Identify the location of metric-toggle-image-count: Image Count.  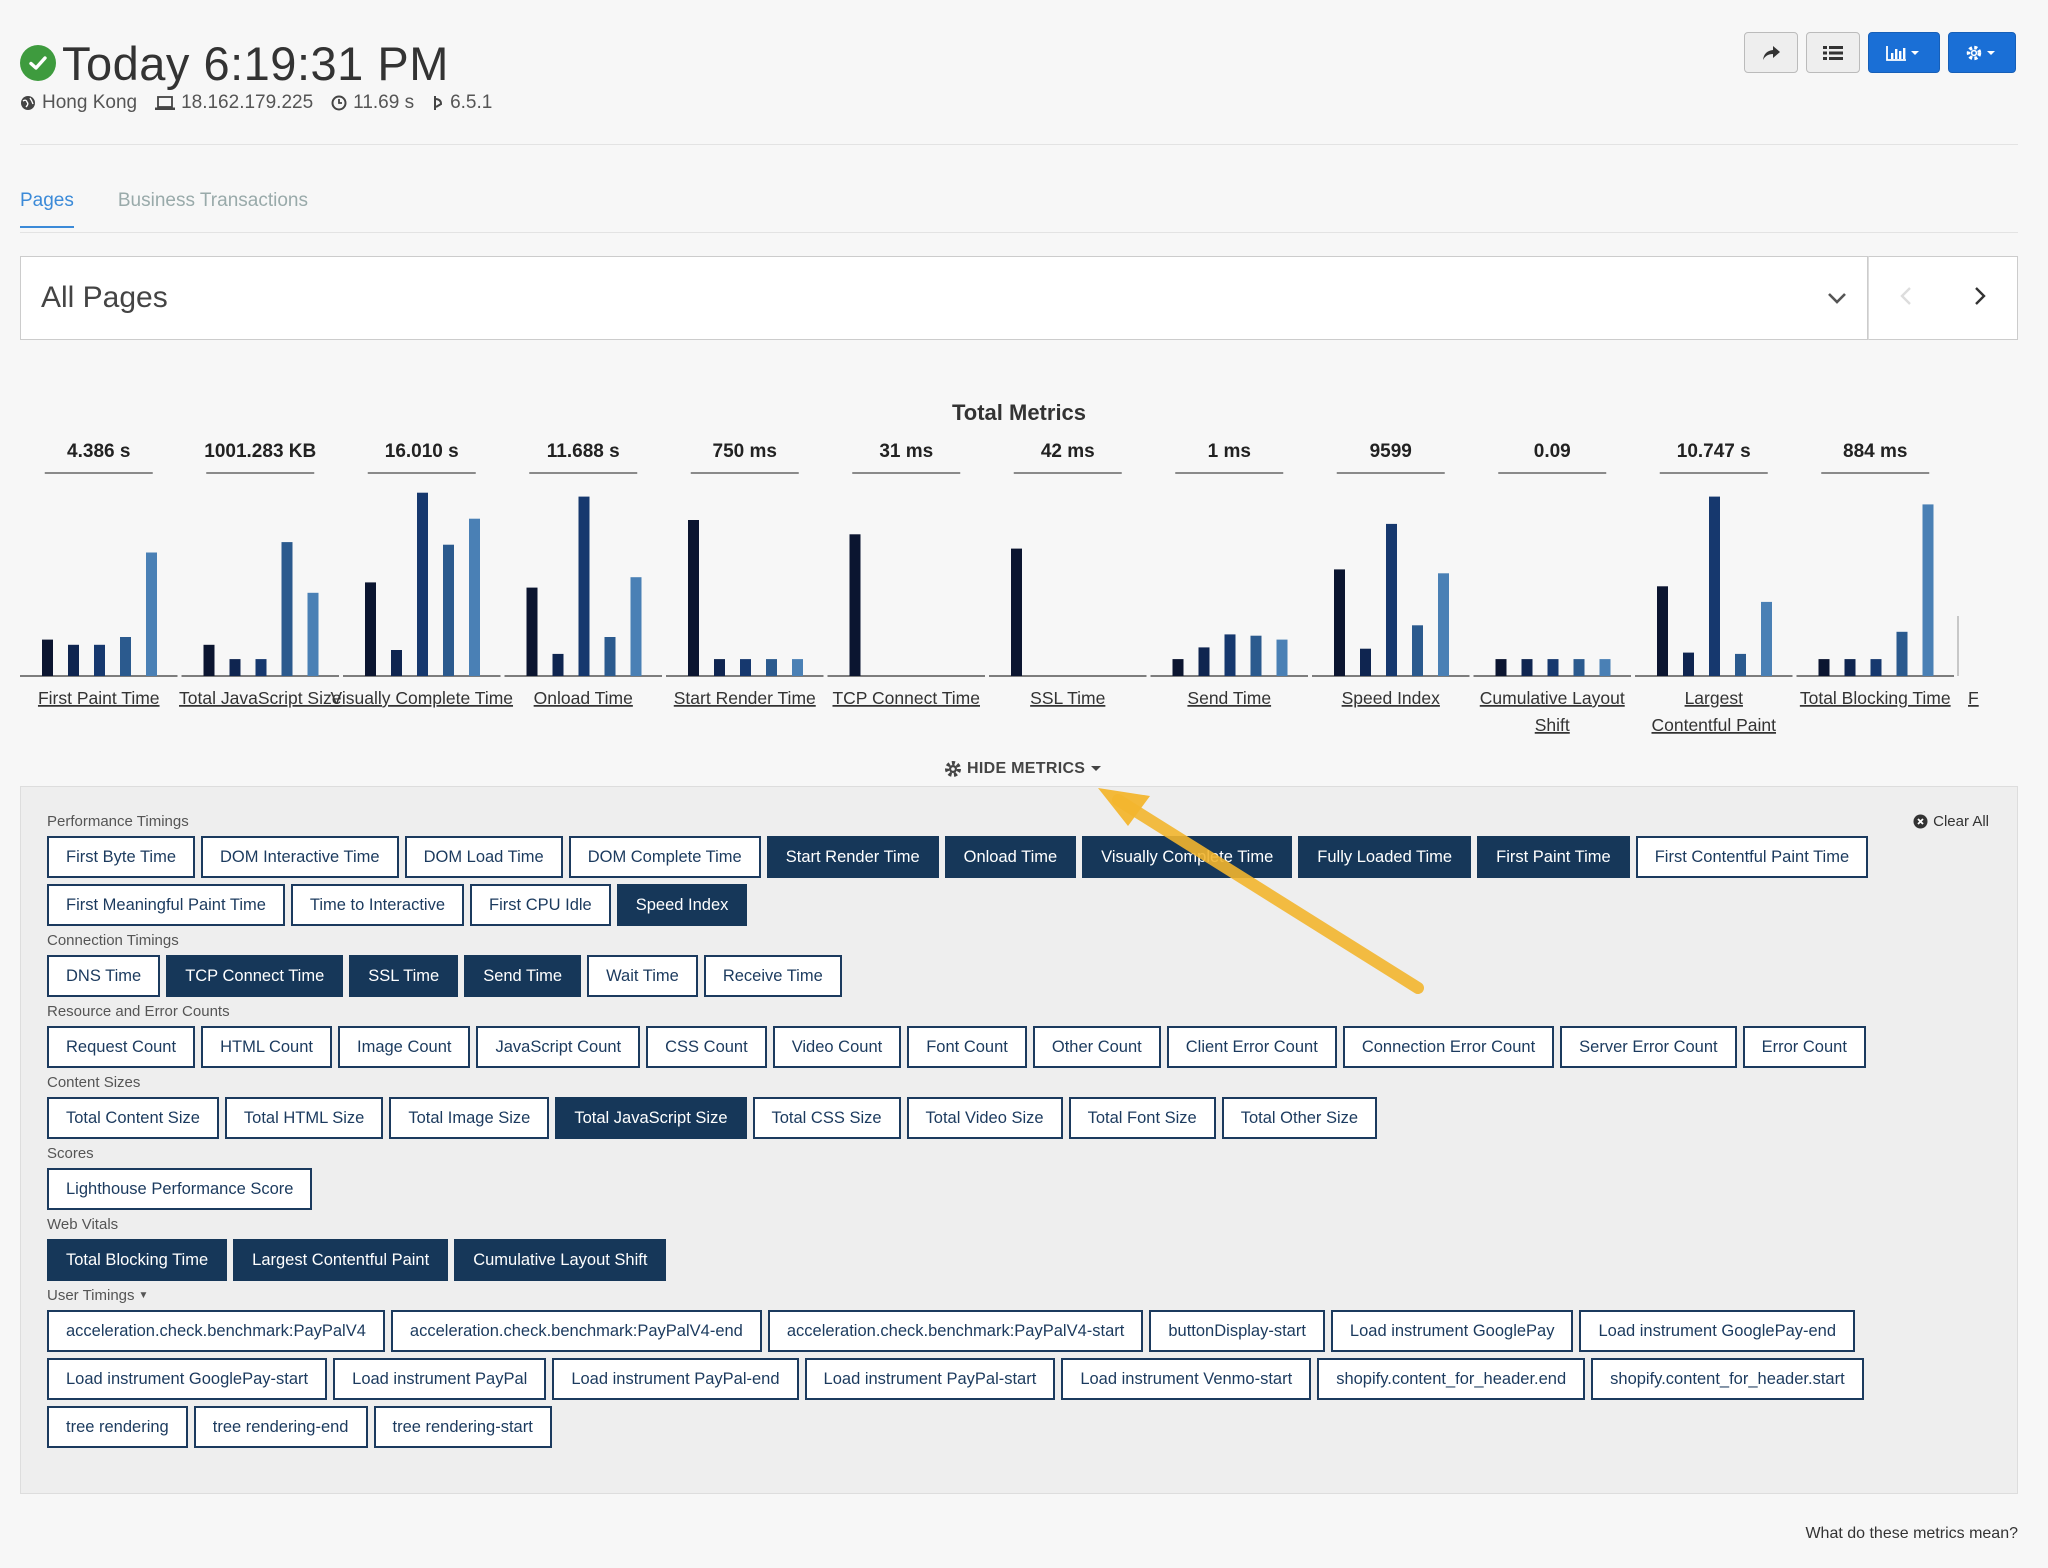
(404, 1047).